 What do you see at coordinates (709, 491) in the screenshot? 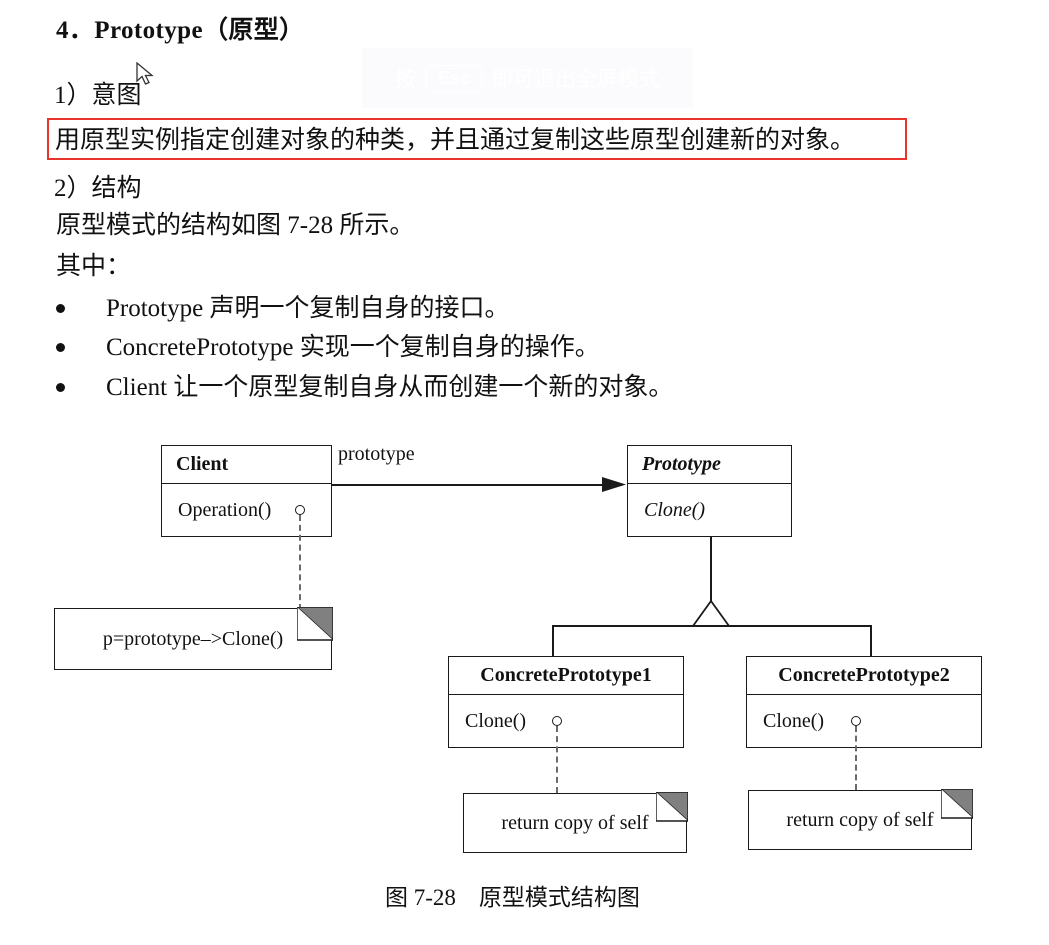
I see `class-box-prototype: Prototype Clone()` at bounding box center [709, 491].